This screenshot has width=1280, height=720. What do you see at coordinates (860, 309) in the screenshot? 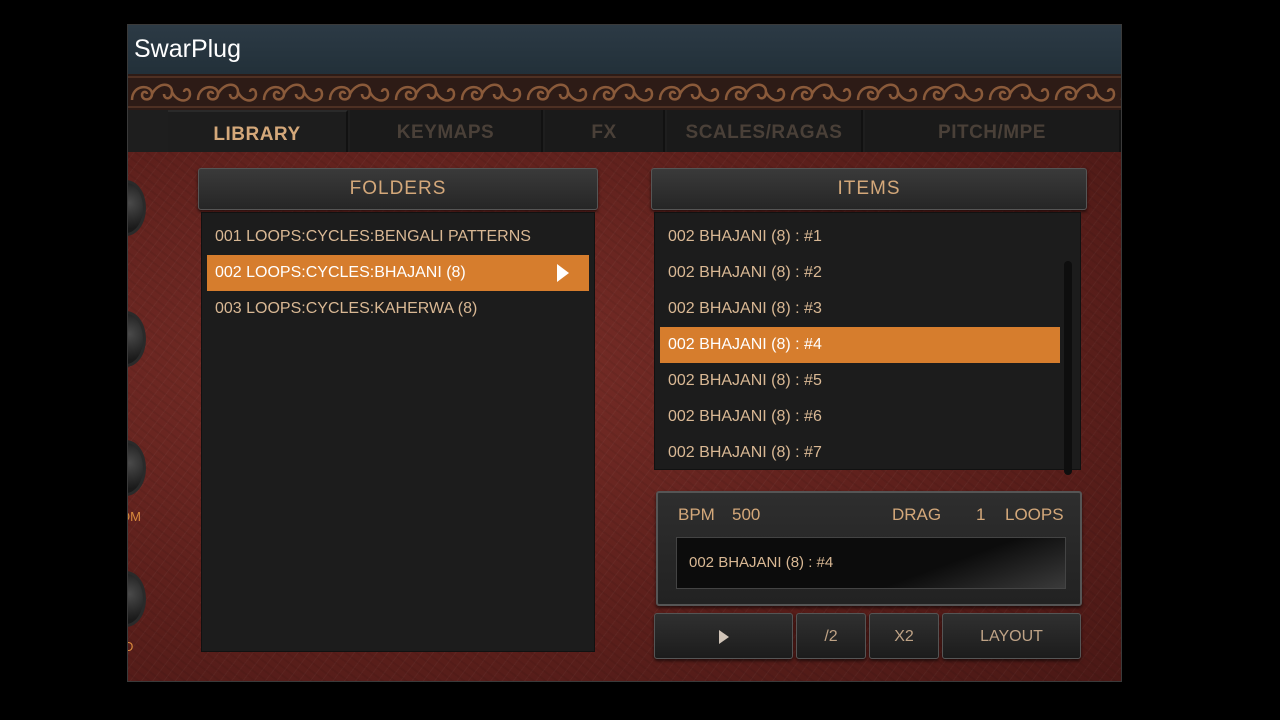
I see `list-item: 002 BHAJANI (8) : #3` at bounding box center [860, 309].